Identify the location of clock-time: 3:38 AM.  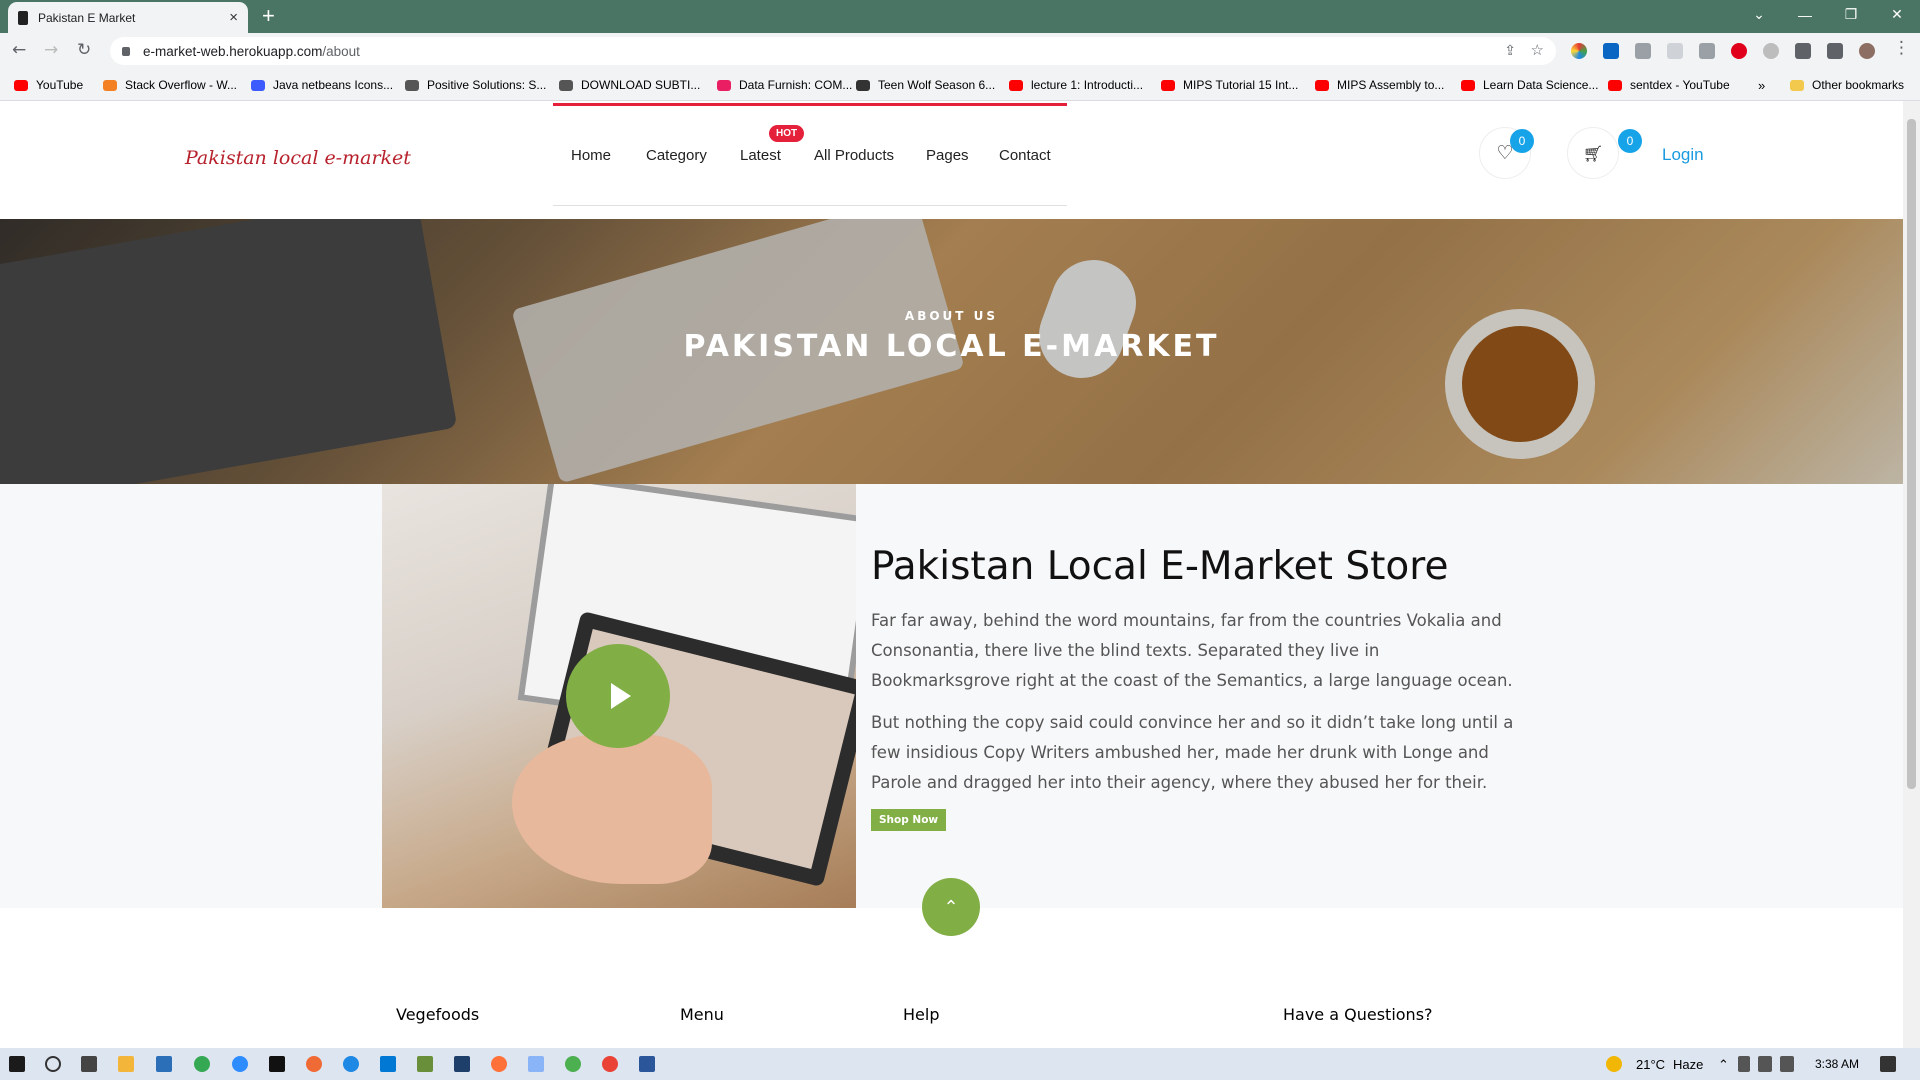
(1837, 1064).